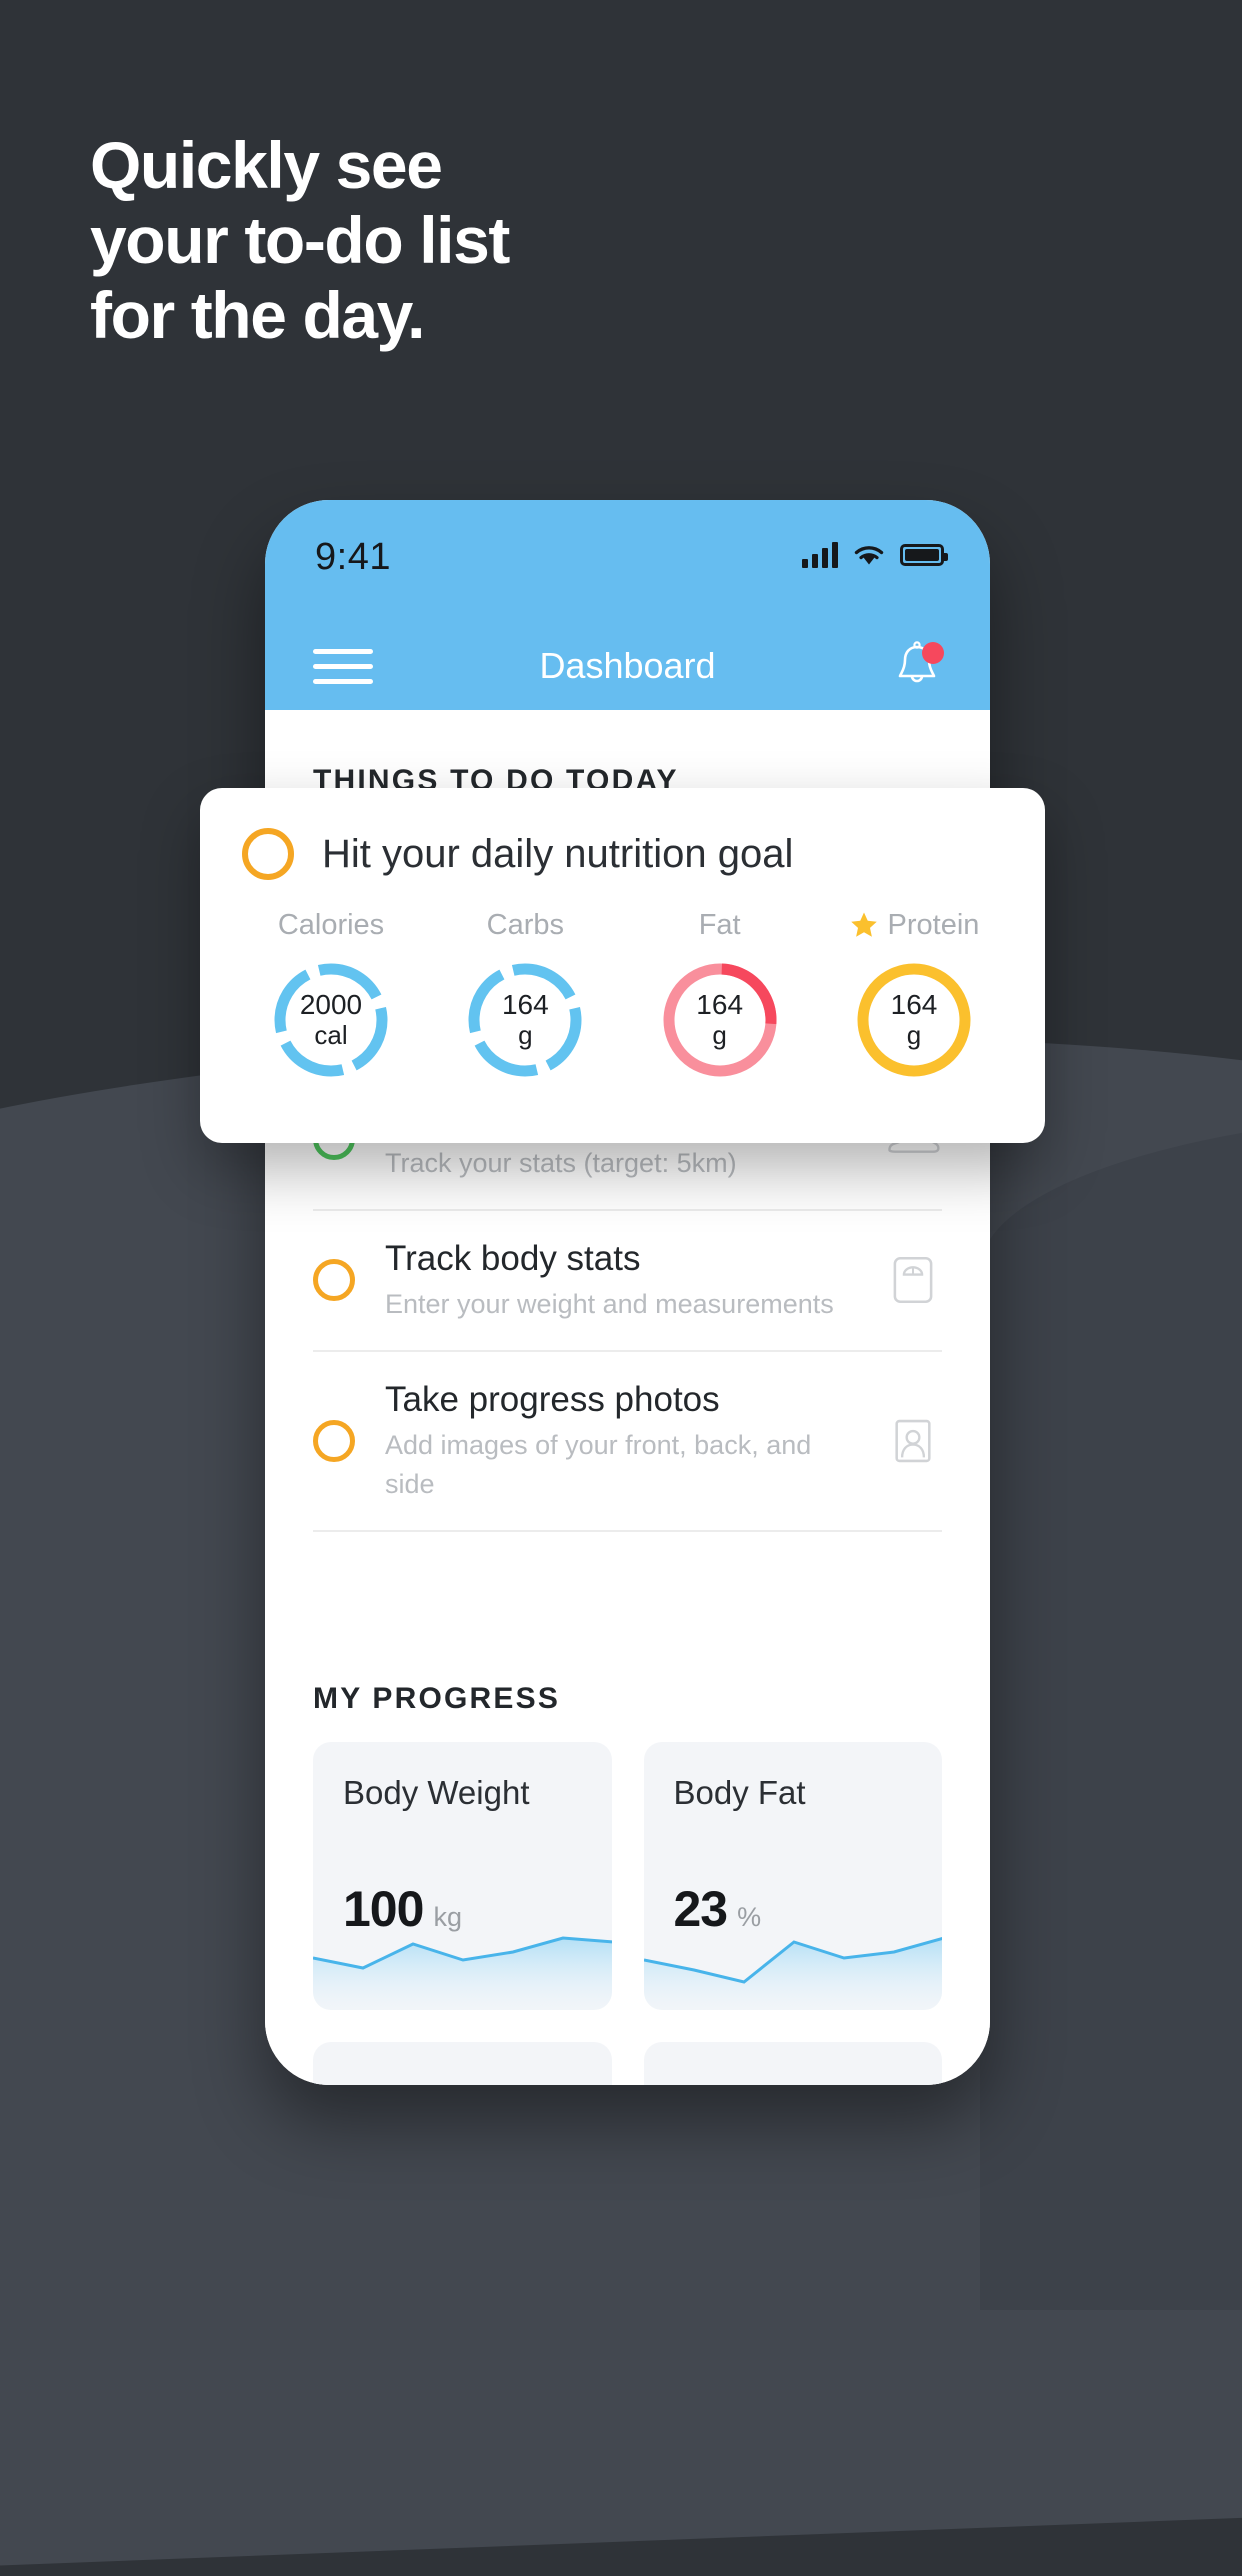 This screenshot has height=2576, width=1242. Describe the element at coordinates (863, 924) in the screenshot. I see `star-icon` at that location.